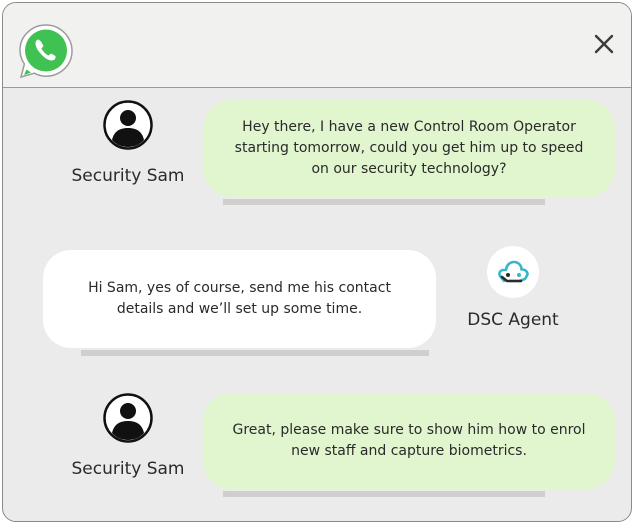 This screenshot has width=634, height=524. I want to click on sender-dsc-agent: DSC Agent, so click(513, 288).